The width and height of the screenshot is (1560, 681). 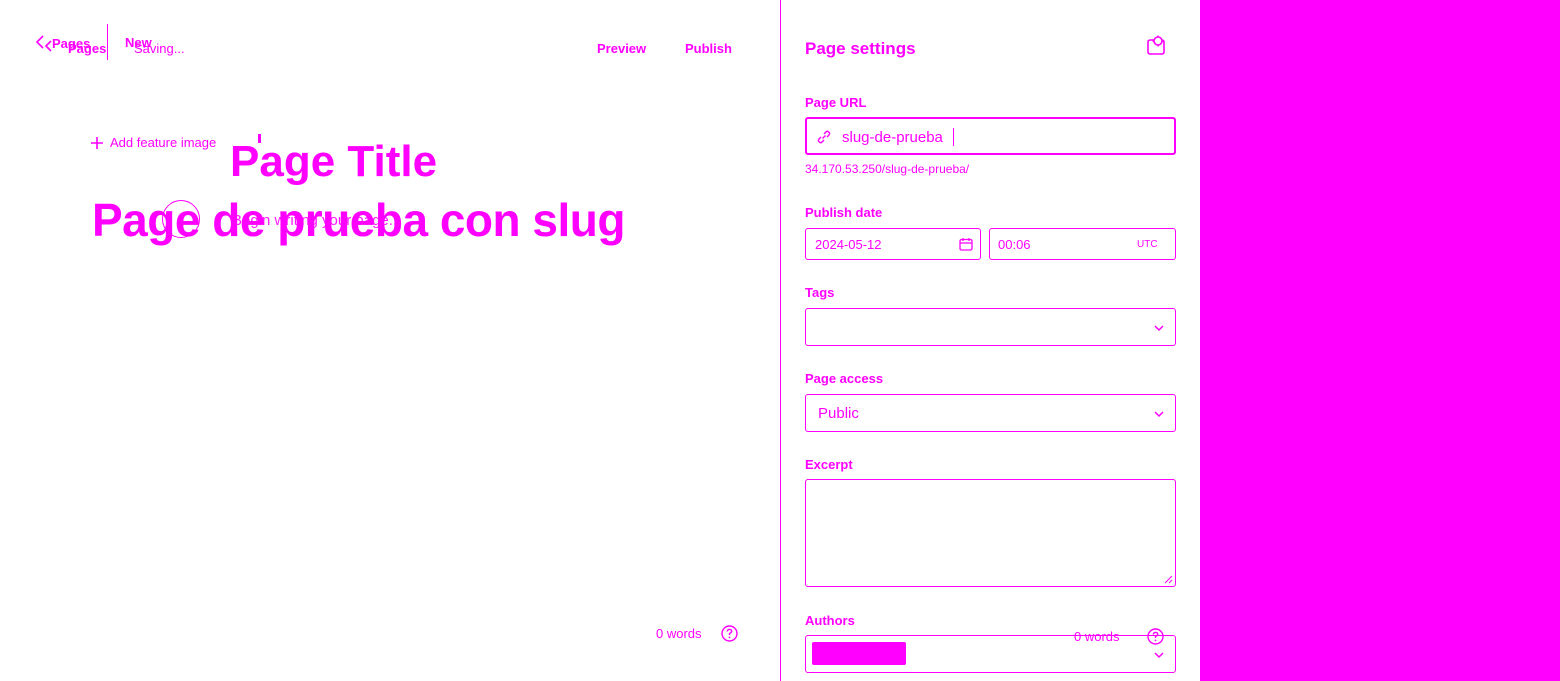 I want to click on publish-date-label: Publish date, so click(x=844, y=212).